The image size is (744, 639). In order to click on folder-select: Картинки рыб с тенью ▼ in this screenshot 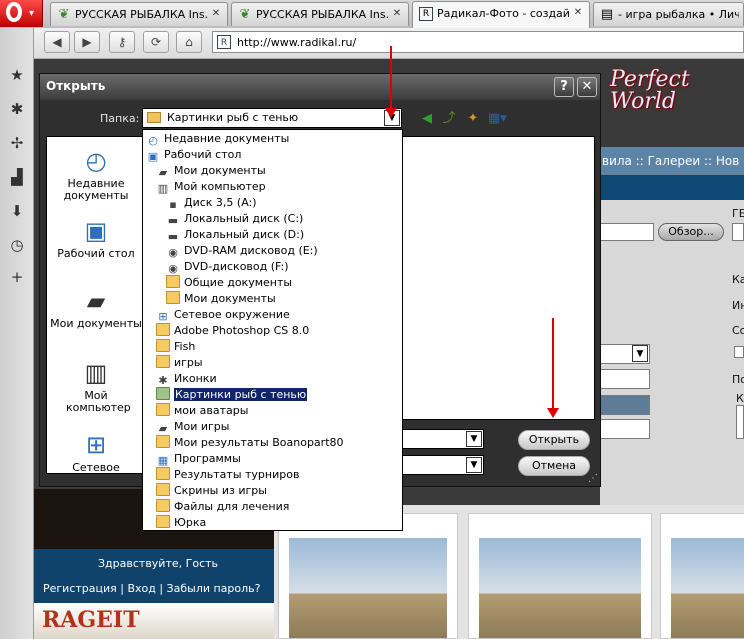, I will do `click(272, 118)`.